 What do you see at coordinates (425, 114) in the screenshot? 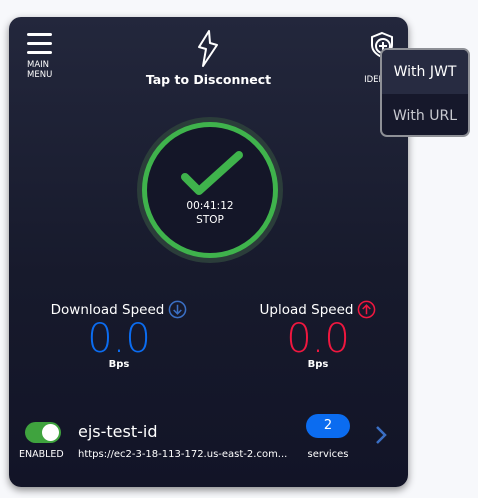
I see `menu-item-with-url: With URL` at bounding box center [425, 114].